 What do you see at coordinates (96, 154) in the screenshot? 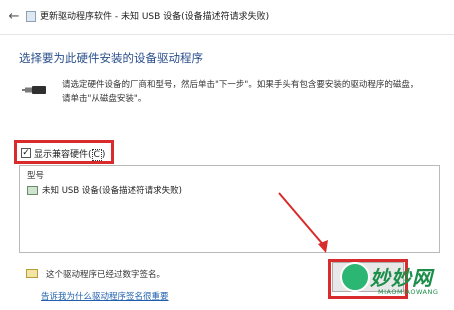
I see `compat-hotkey: C` at bounding box center [96, 154].